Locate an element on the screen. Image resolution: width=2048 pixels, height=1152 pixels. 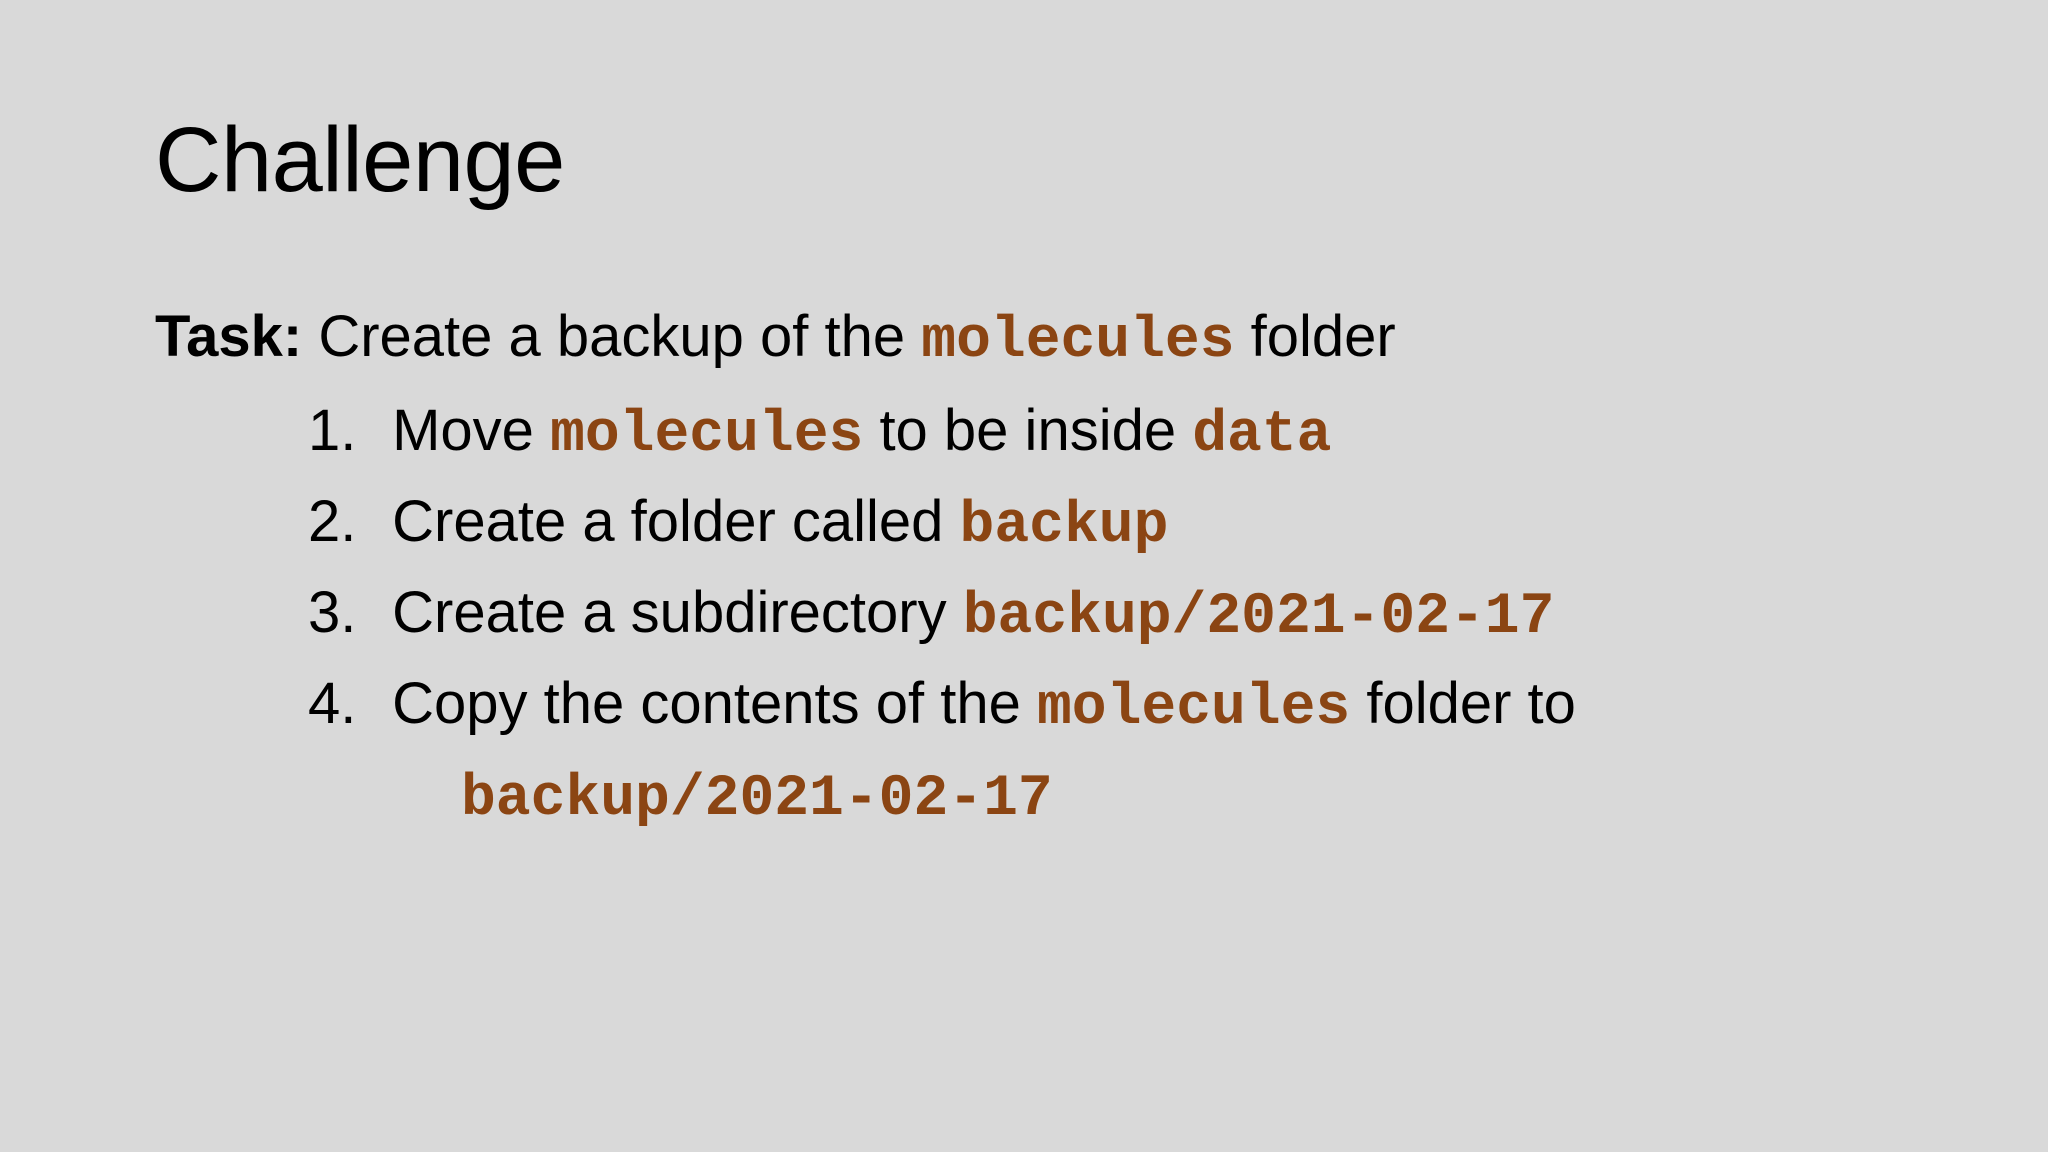
step-code: data is located at coordinates (1262, 435).